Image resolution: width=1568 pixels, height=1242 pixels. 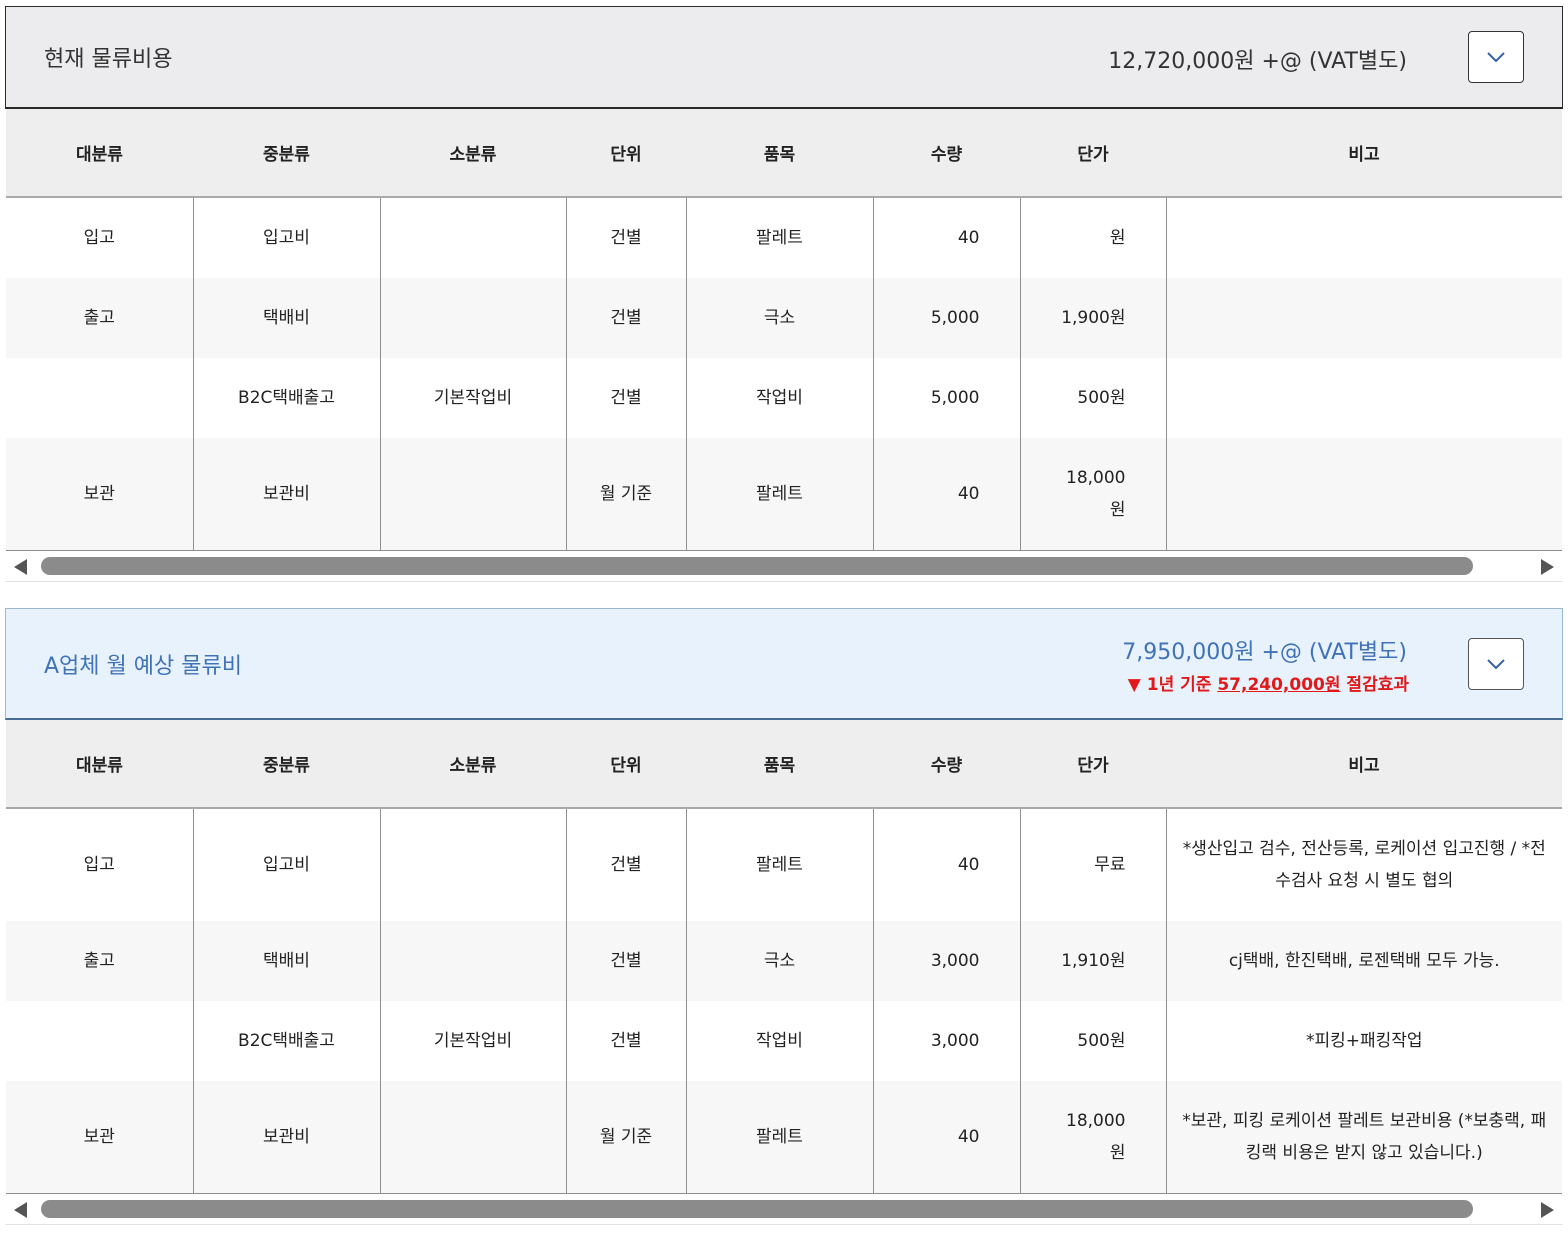 I want to click on current-cost-toggle-button, so click(x=1496, y=57).